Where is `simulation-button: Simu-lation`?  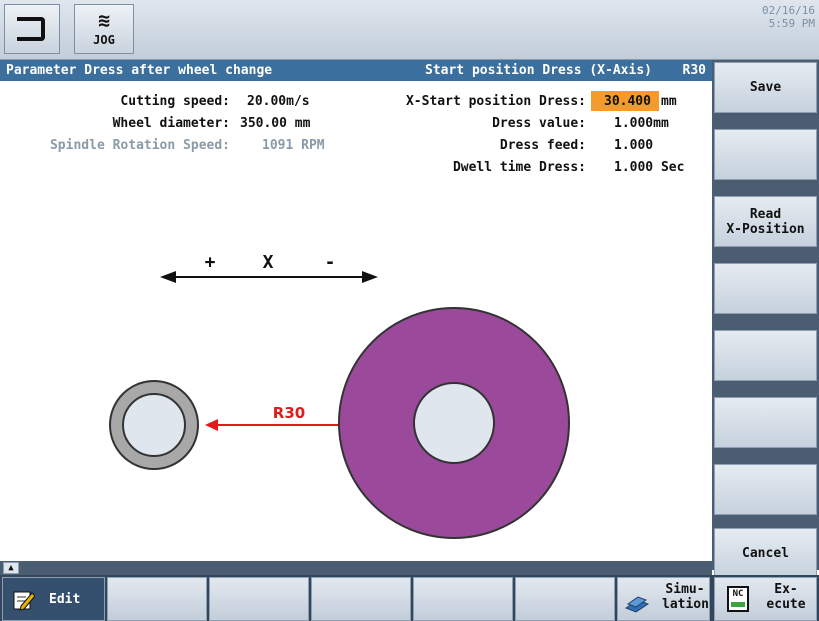 simulation-button: Simu-lation is located at coordinates (663, 599).